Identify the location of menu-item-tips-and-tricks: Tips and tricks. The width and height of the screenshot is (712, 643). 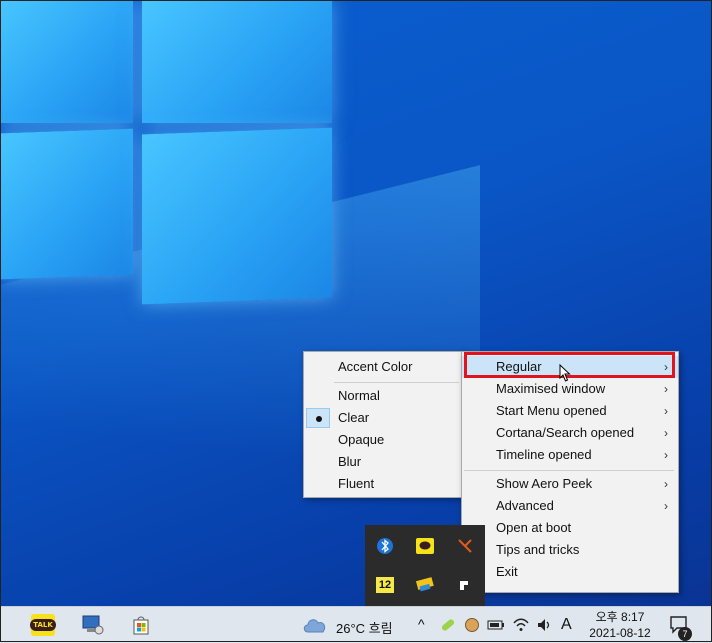
(570, 550).